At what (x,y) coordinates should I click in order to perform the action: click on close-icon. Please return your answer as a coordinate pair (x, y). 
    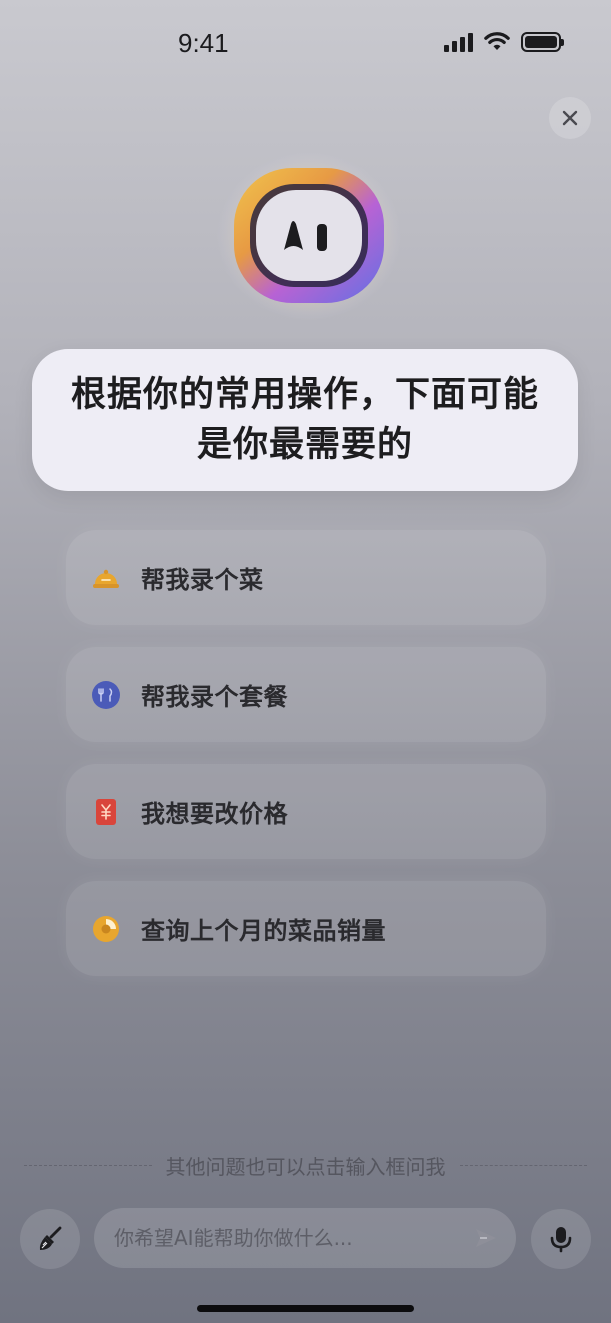
    Looking at the image, I should click on (570, 118).